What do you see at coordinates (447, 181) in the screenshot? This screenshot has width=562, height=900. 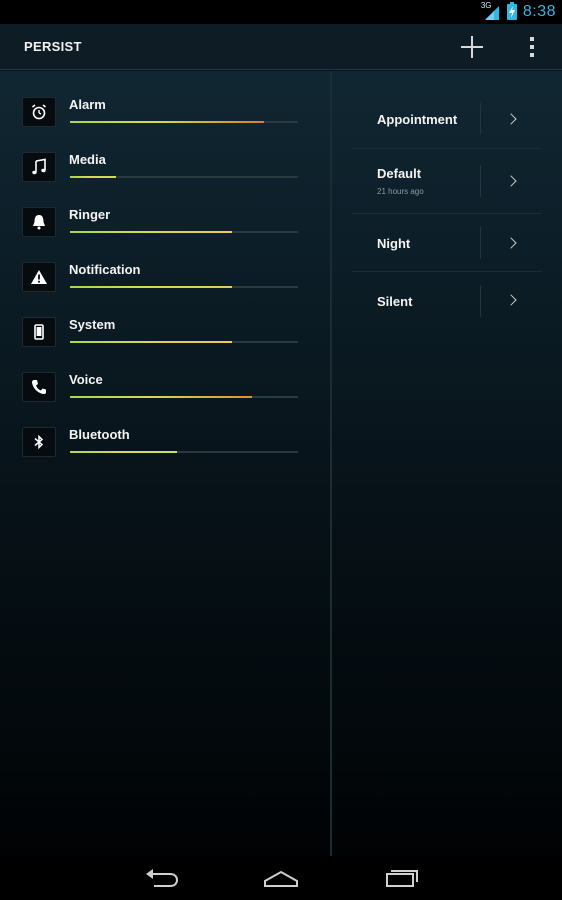 I see `profile-default: Default 21 hours ago` at bounding box center [447, 181].